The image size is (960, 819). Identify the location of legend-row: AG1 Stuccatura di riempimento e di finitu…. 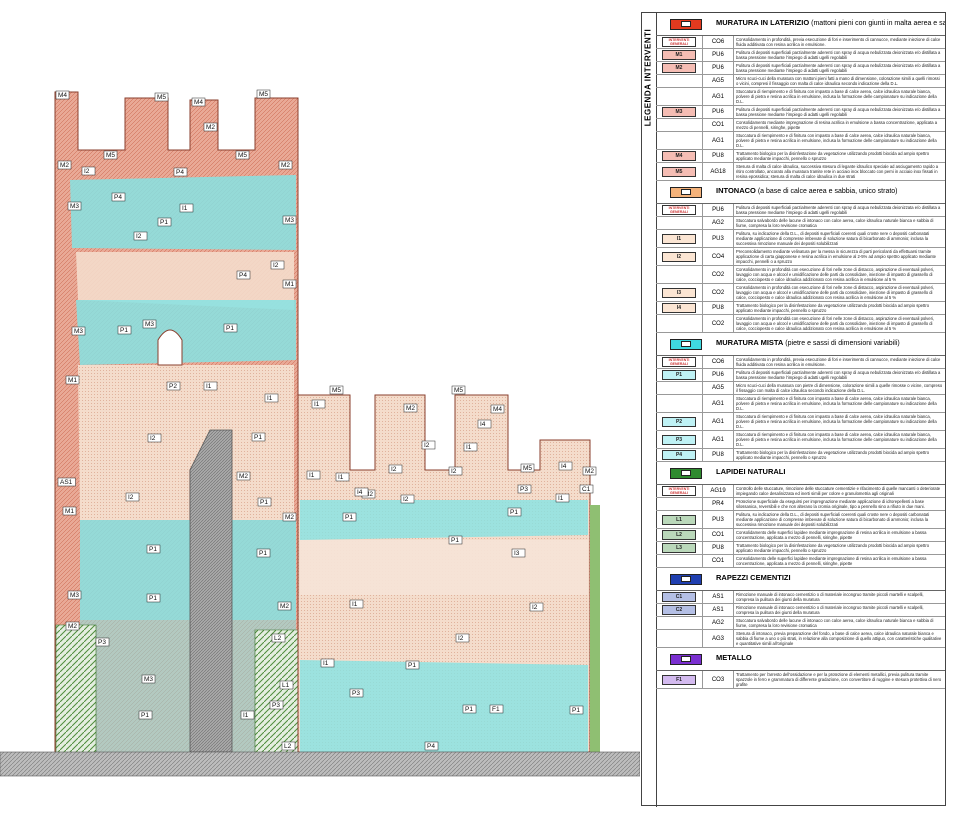
(800, 141).